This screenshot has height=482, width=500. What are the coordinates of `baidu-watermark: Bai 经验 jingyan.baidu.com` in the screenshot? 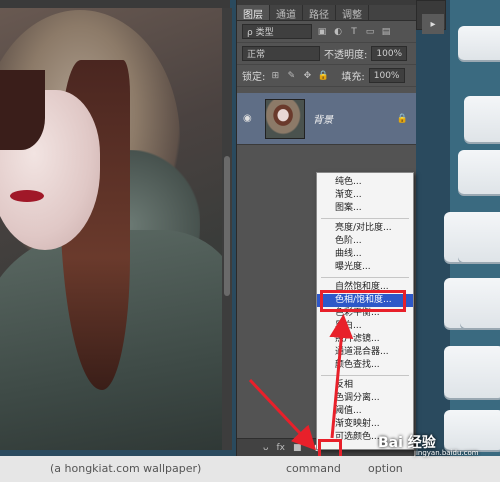 It's located at (428, 444).